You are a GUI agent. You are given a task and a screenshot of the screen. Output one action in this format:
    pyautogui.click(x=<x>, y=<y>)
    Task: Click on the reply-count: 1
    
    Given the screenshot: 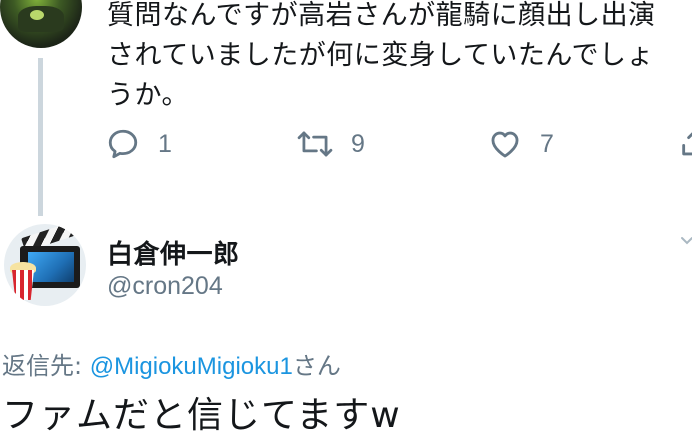 What is the action you would take?
    pyautogui.click(x=165, y=143)
    